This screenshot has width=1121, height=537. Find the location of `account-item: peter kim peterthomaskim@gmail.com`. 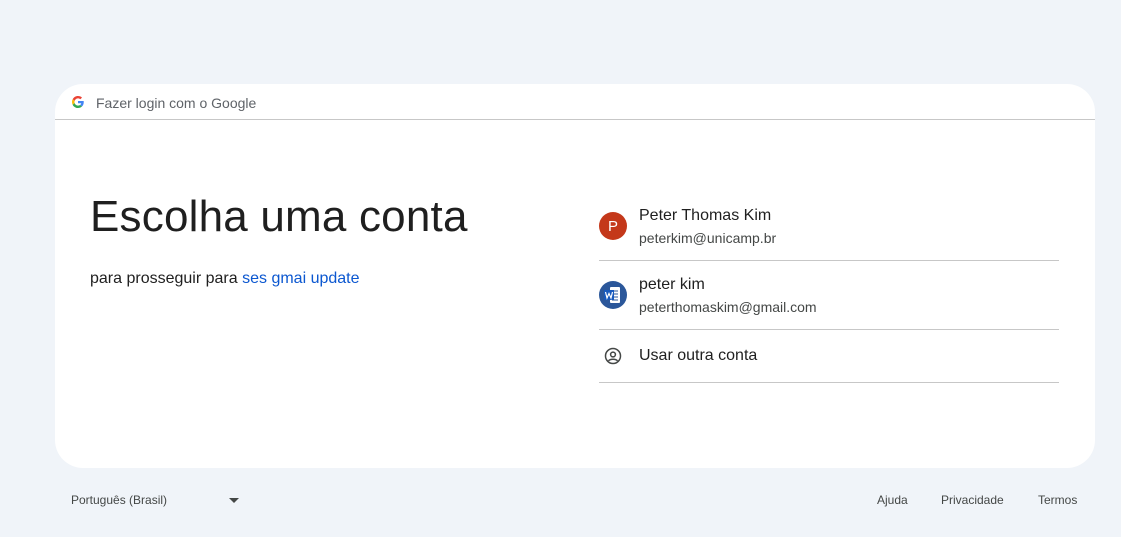

account-item: peter kim peterthomaskim@gmail.com is located at coordinates (829, 295).